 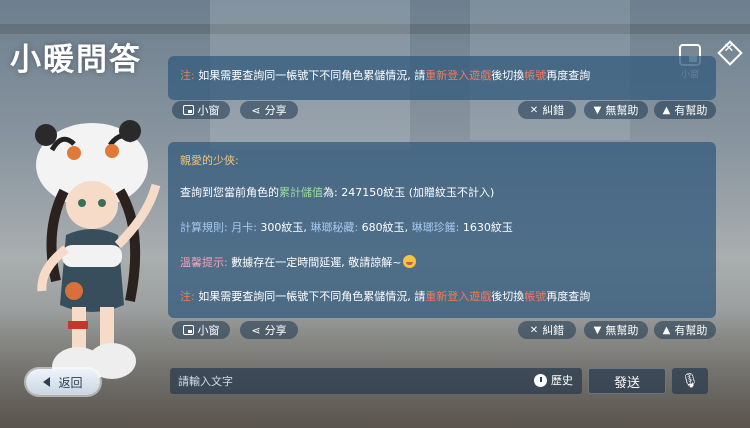 I want to click on text-segment: 計算規則:, so click(x=204, y=227).